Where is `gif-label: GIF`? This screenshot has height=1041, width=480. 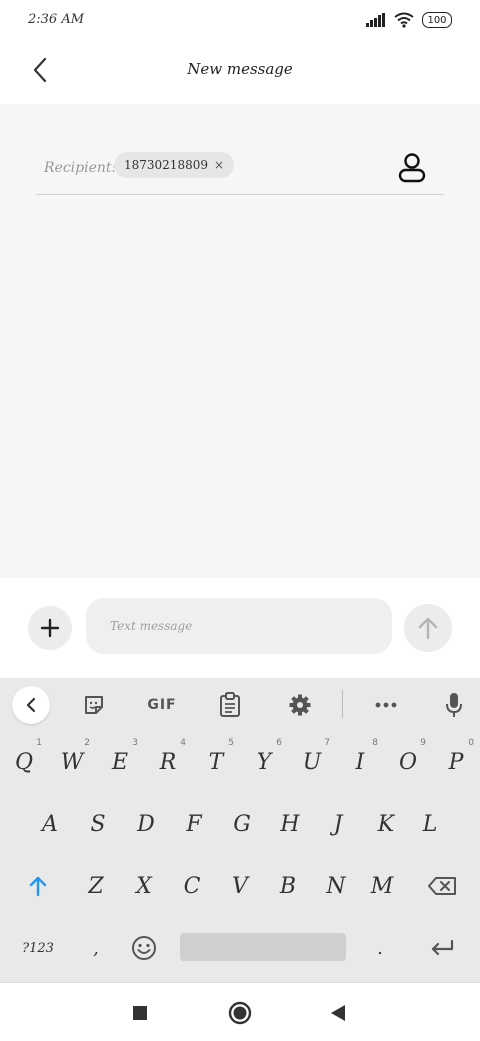
gif-label: GIF is located at coordinates (162, 705).